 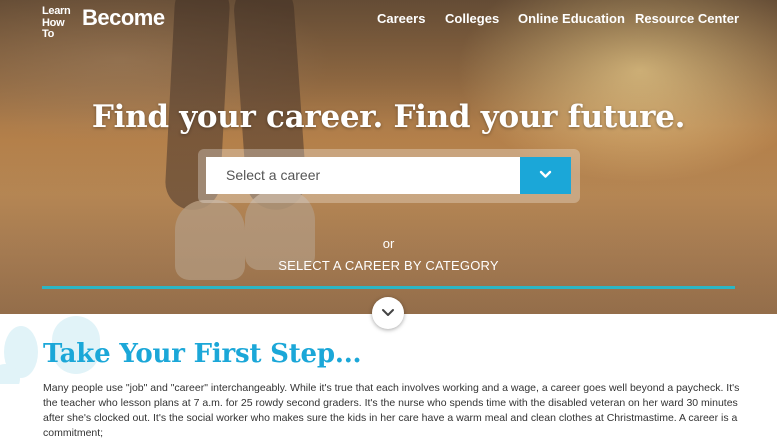 I want to click on category-underline, so click(x=388, y=287).